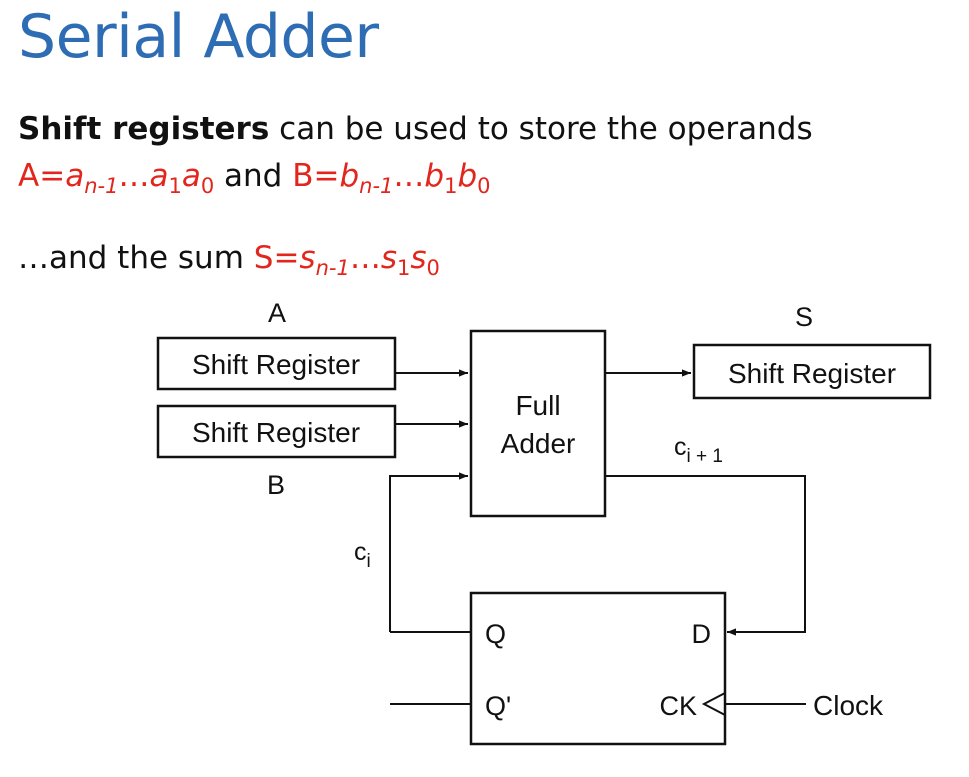 This screenshot has height=777, width=969. I want to click on label-carry-out: ci + 1, so click(698, 450).